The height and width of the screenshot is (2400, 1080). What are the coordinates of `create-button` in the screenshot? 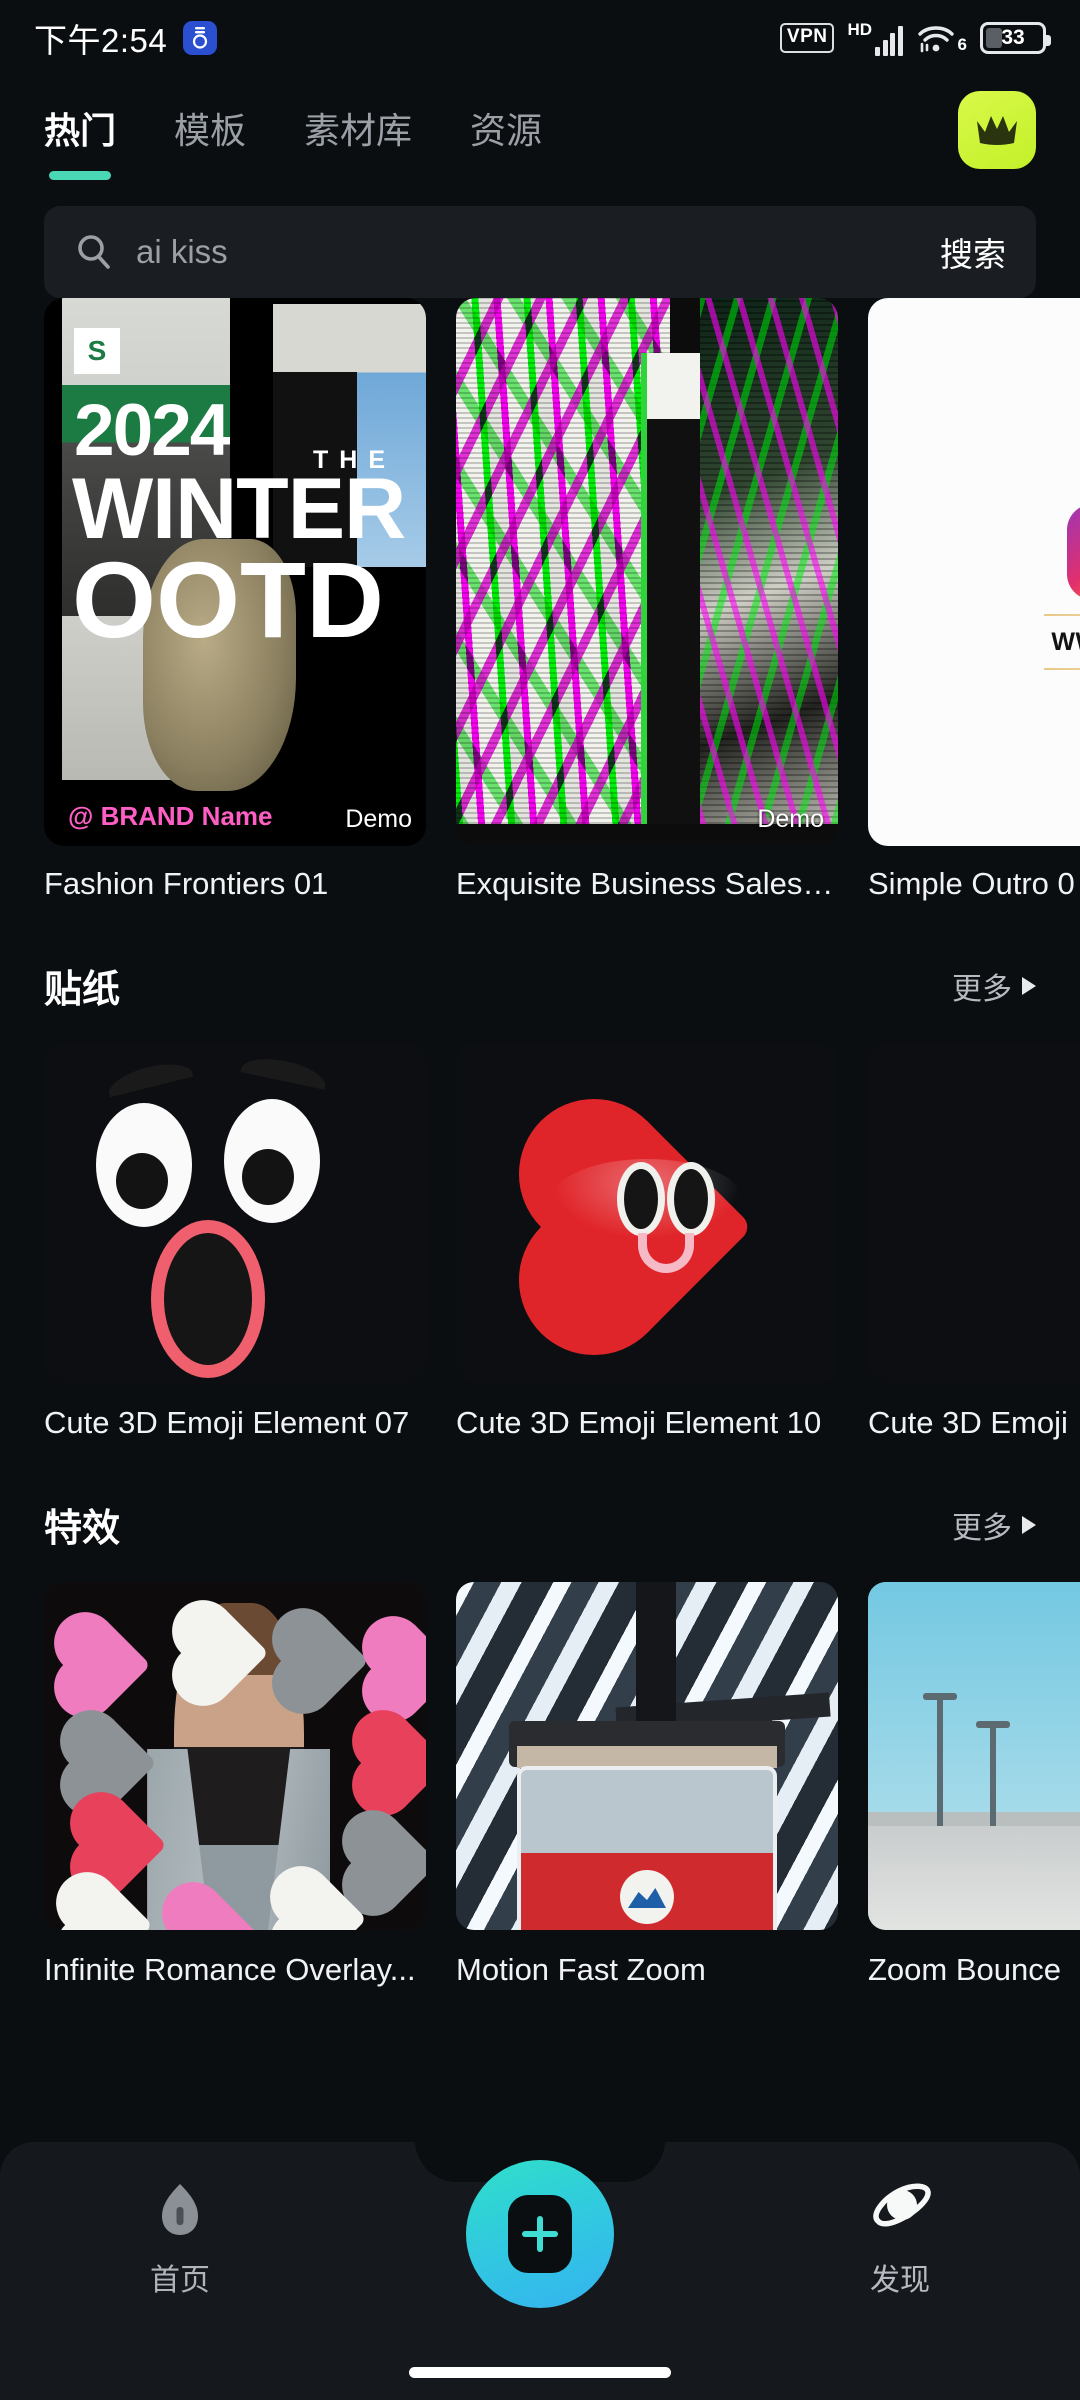 It's located at (540, 2234).